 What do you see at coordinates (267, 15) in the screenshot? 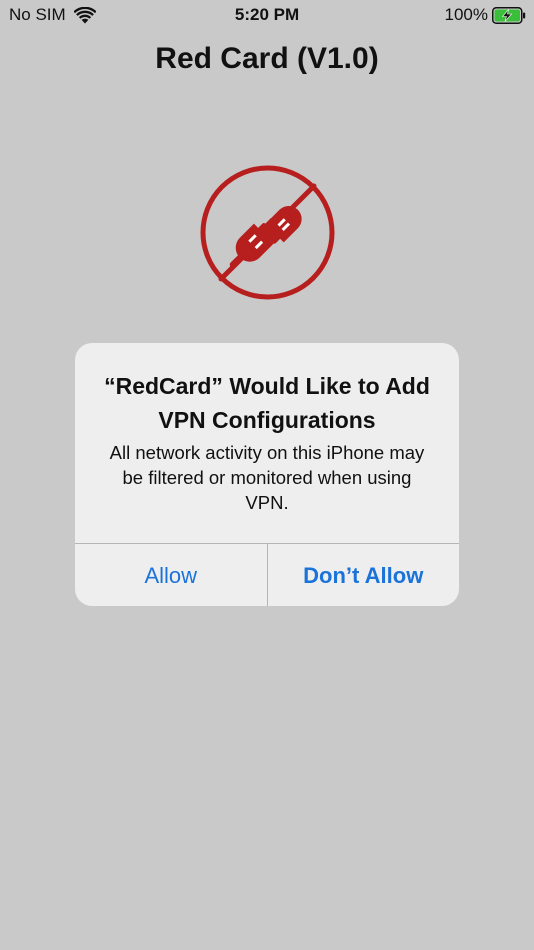
I see `status-bar: No SIM 5:20 PM 100%` at bounding box center [267, 15].